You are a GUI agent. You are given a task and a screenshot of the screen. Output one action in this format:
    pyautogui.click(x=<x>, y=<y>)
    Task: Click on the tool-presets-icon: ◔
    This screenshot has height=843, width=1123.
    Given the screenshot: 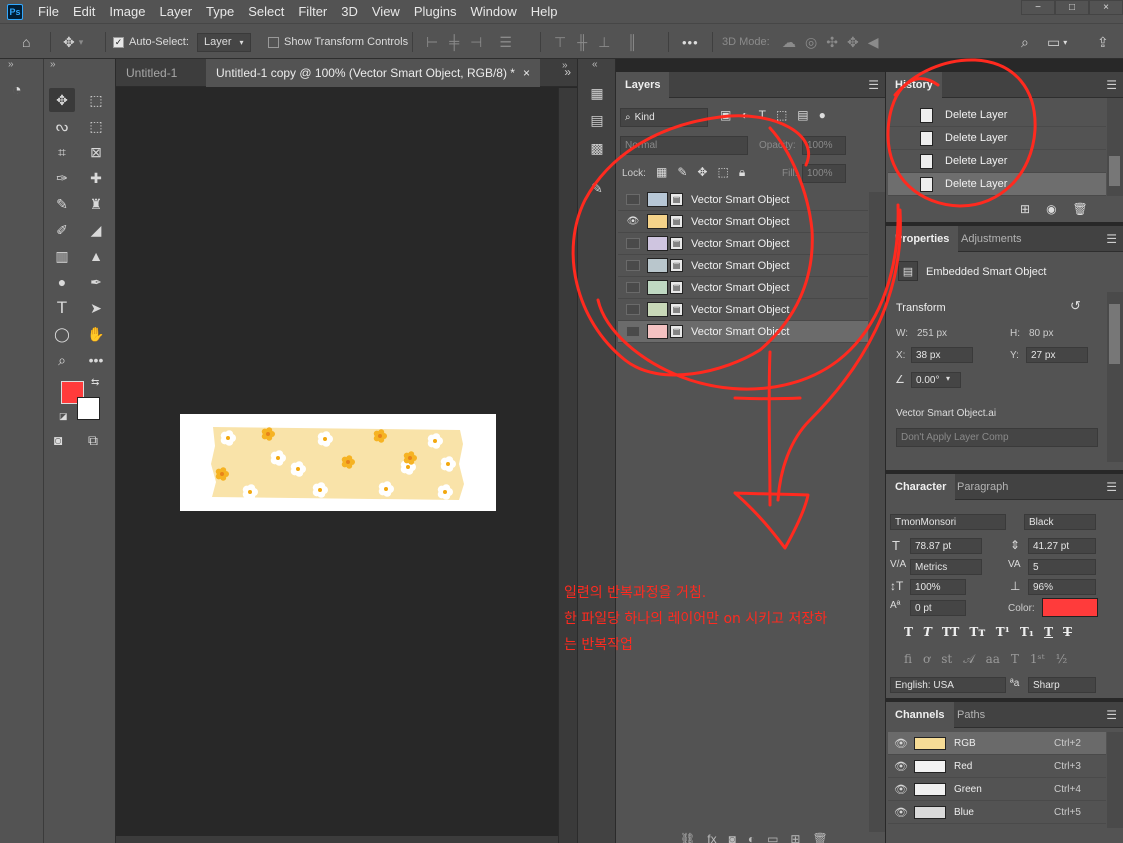 What is the action you would take?
    pyautogui.click(x=17, y=91)
    